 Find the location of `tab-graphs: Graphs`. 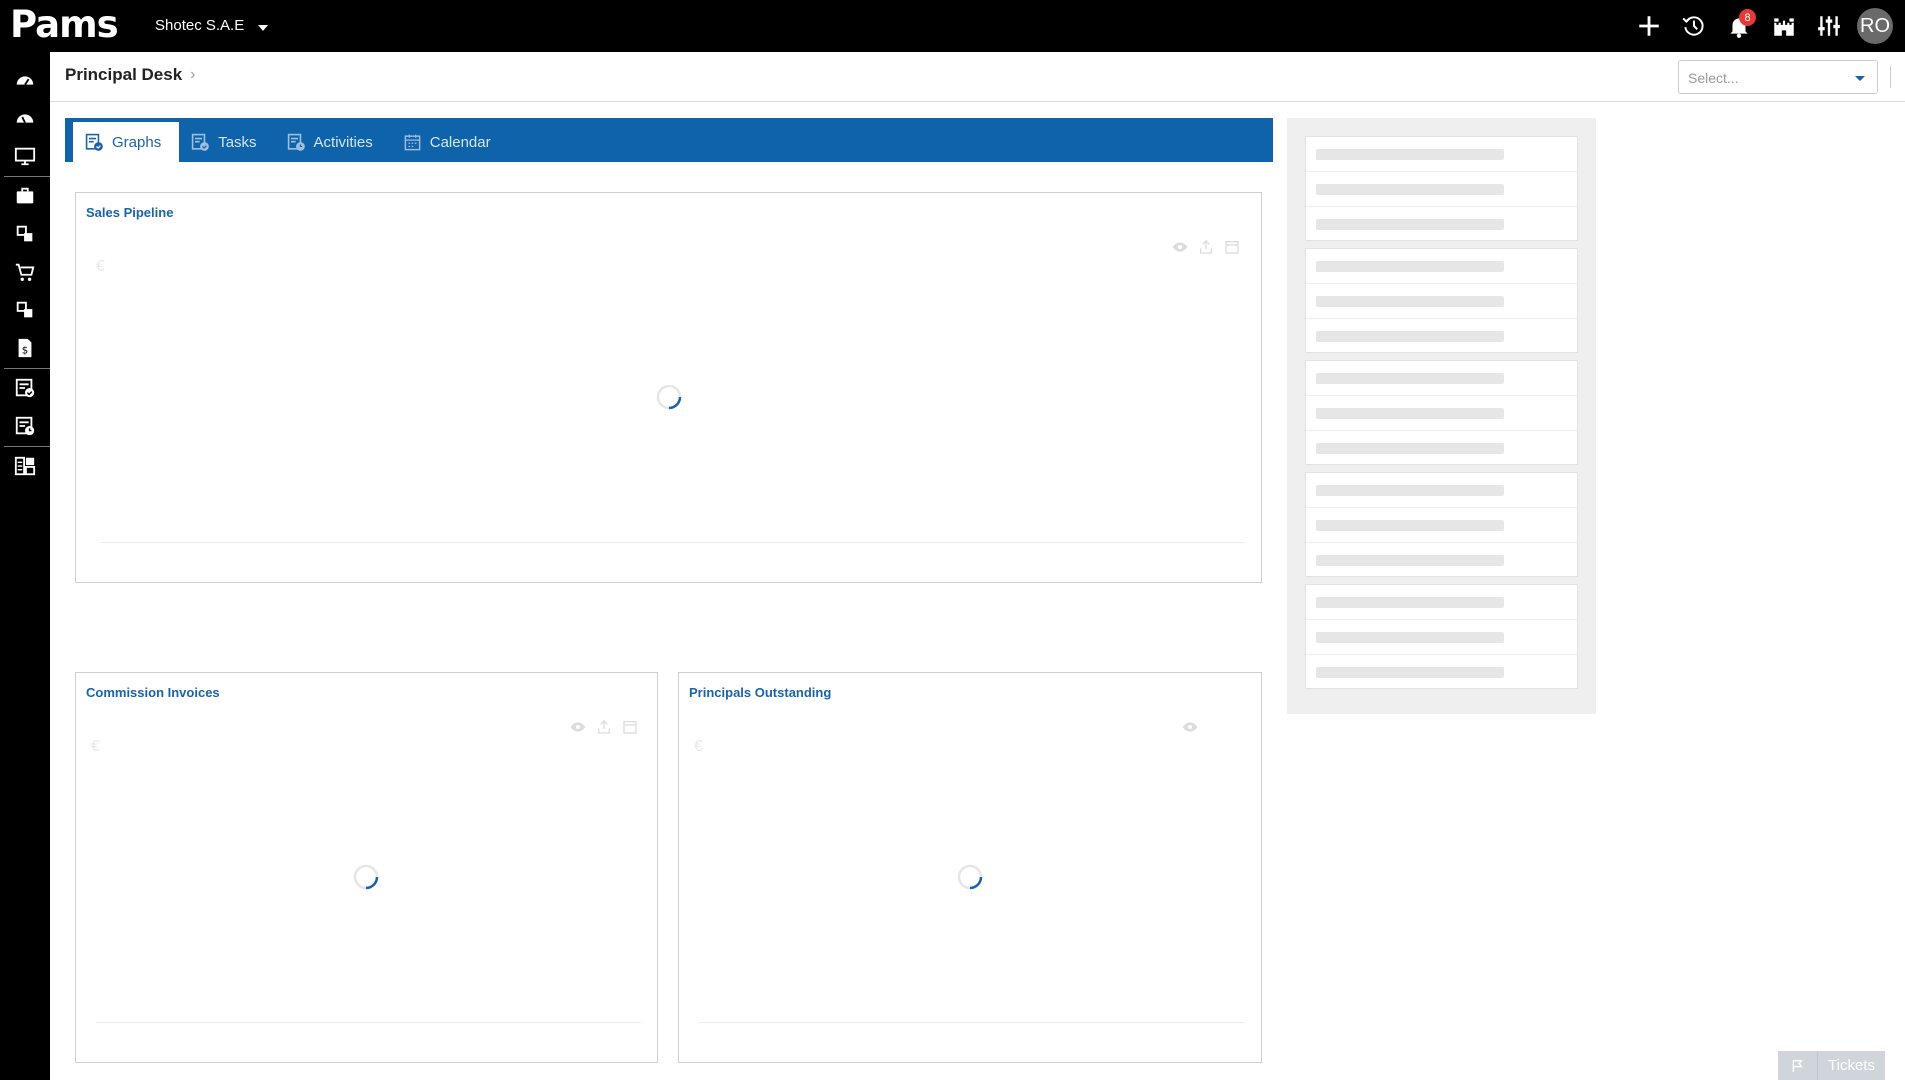

tab-graphs: Graphs is located at coordinates (126, 142).